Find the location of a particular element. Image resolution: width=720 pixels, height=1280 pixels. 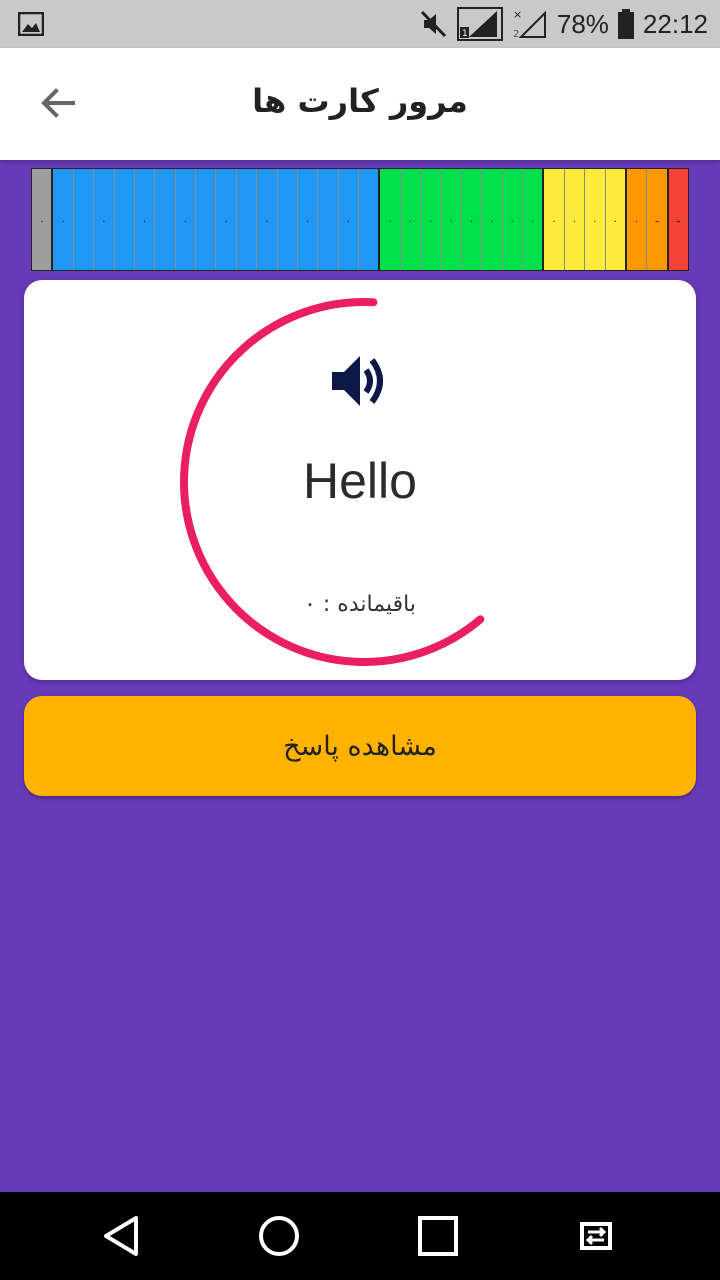

svg-text: 1 is located at coordinates (465, 34).